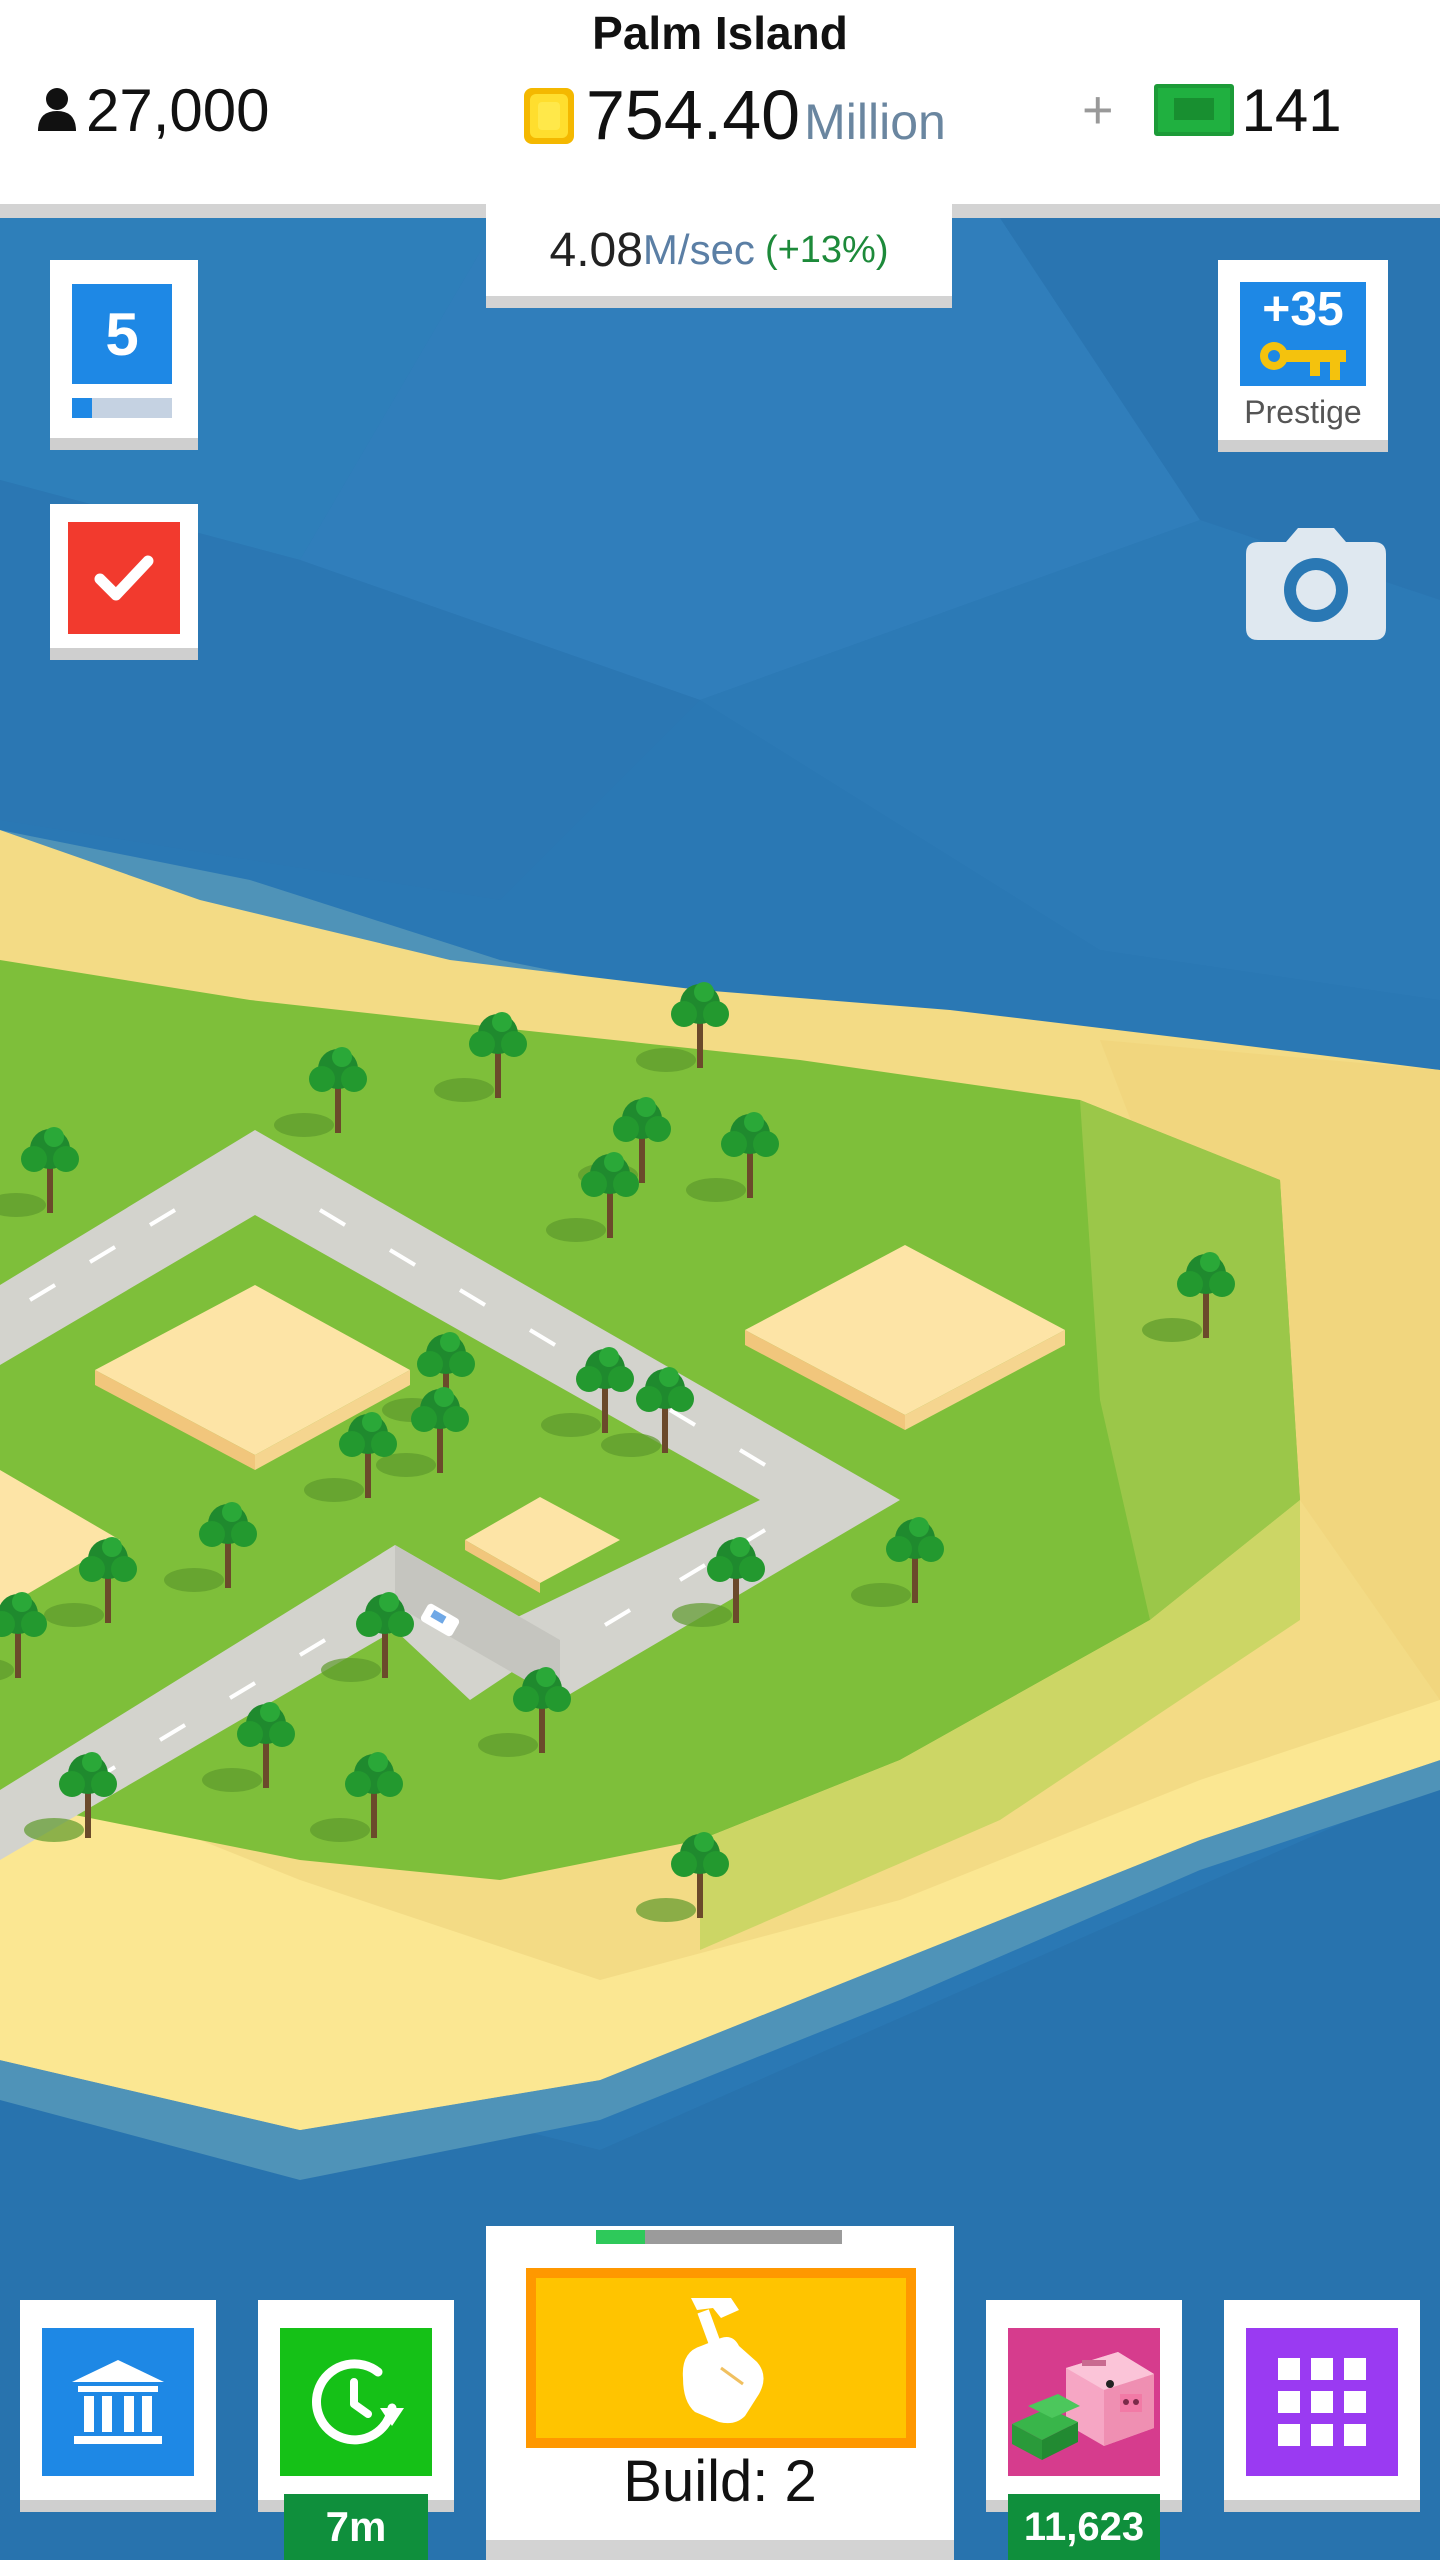 The image size is (1440, 2560). Describe the element at coordinates (356, 2527) in the screenshot. I see `boost-timer: 7m` at that location.